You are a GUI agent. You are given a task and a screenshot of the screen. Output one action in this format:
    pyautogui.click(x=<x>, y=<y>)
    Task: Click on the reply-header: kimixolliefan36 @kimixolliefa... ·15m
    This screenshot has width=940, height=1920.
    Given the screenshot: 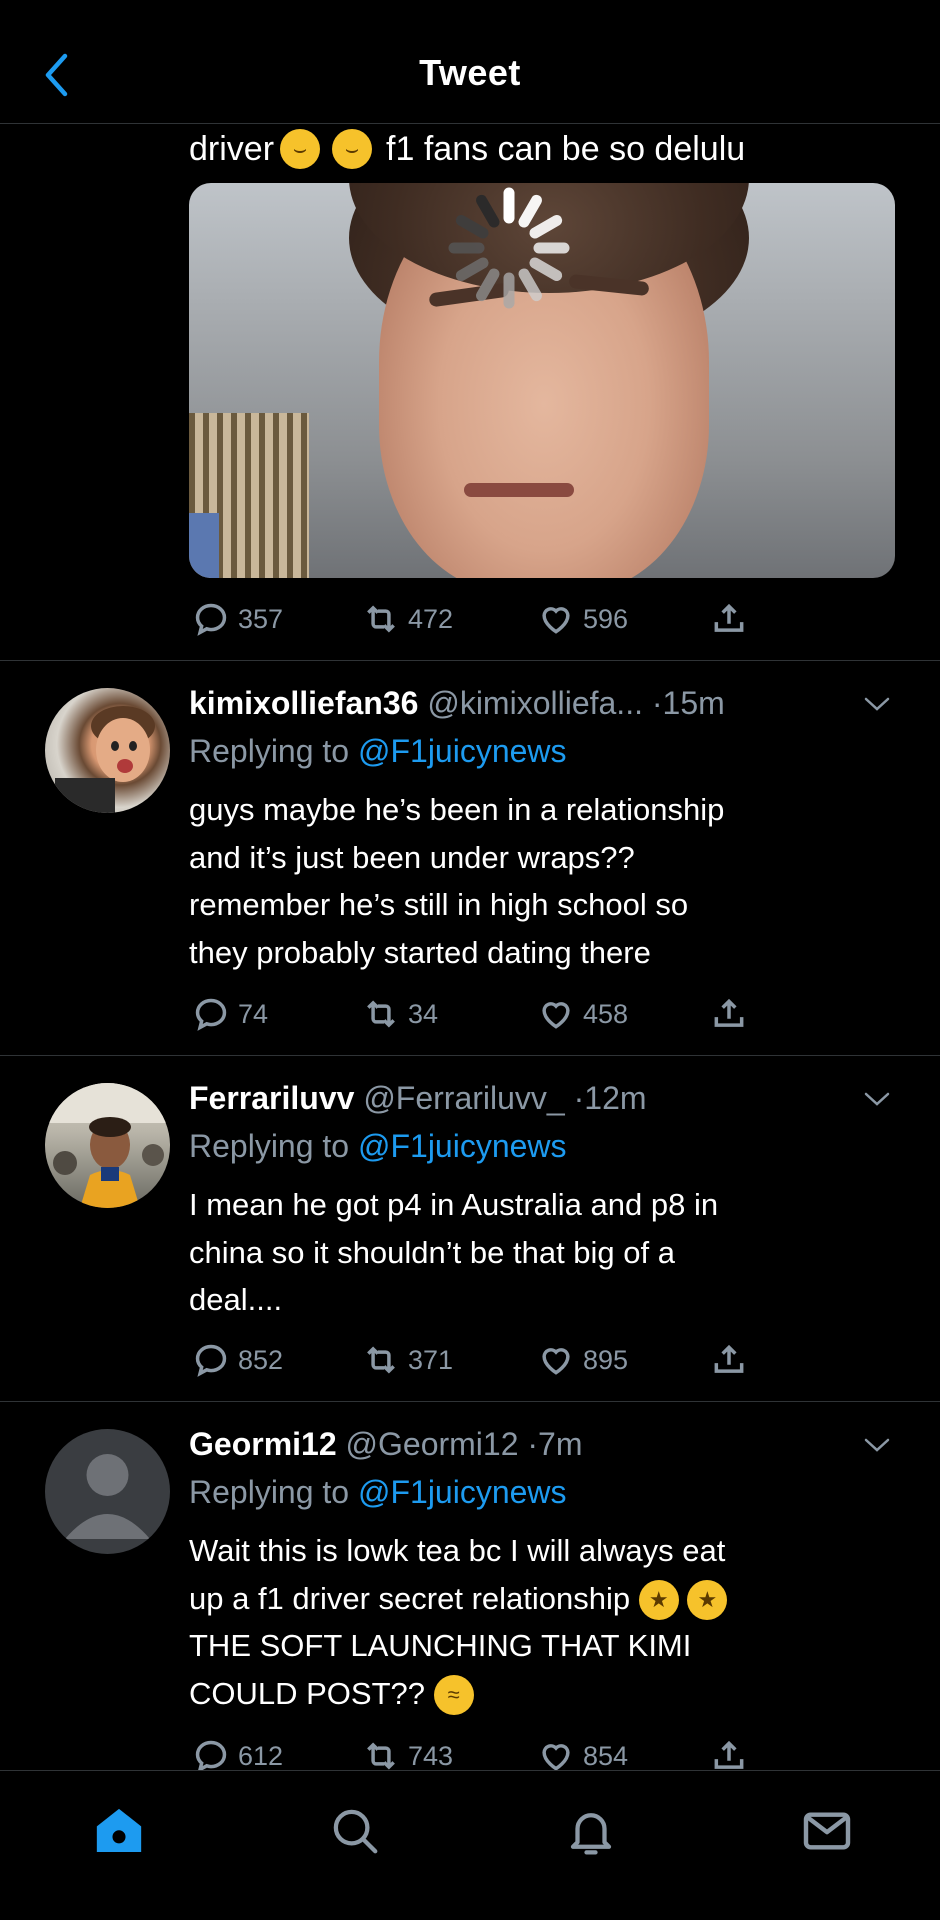 What is the action you would take?
    pyautogui.click(x=457, y=703)
    